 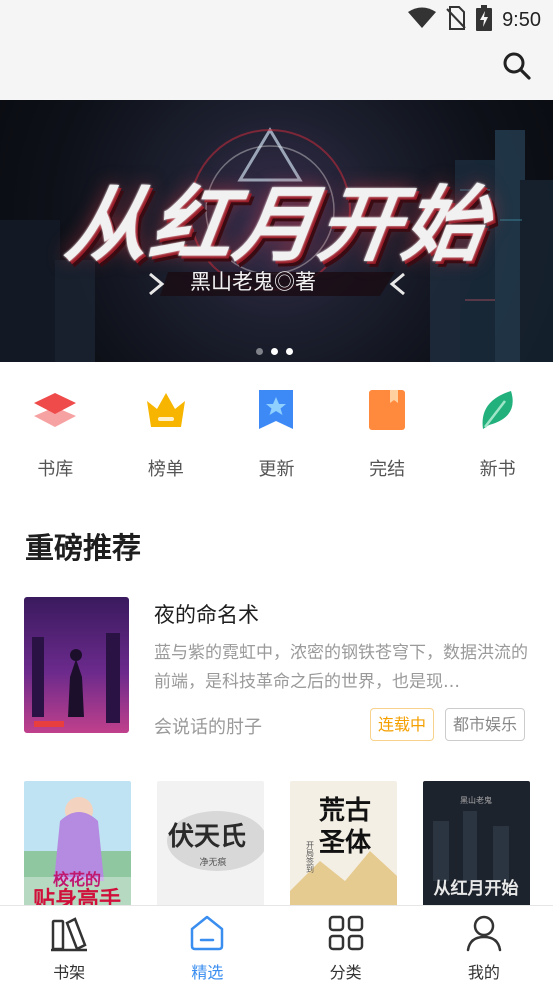 What do you see at coordinates (212, 861) in the screenshot?
I see `svg-text: 净无痕` at bounding box center [212, 861].